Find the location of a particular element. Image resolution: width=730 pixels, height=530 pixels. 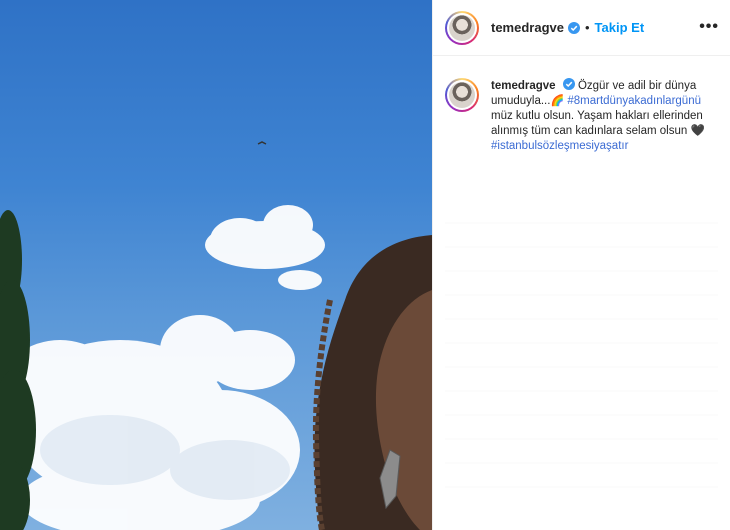

heart-emoji-icon: 🖤 is located at coordinates (697, 131).